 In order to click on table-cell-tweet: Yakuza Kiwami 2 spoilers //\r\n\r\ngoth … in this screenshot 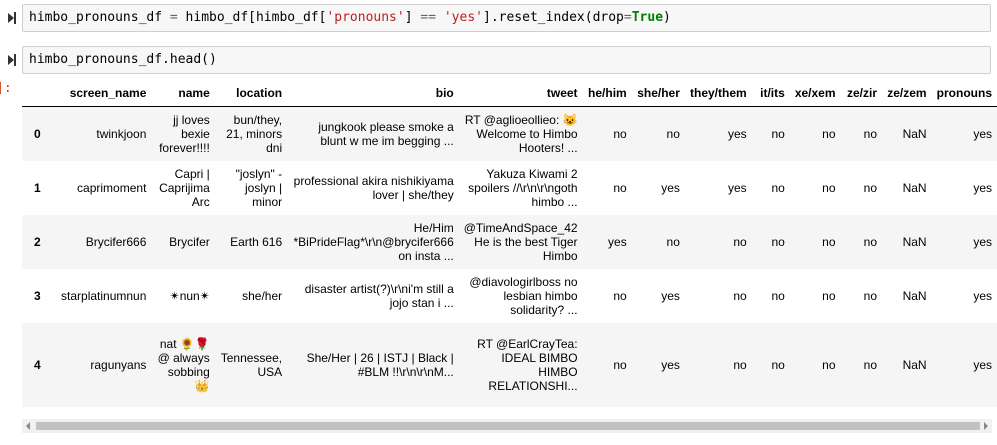, I will do `click(523, 187)`.